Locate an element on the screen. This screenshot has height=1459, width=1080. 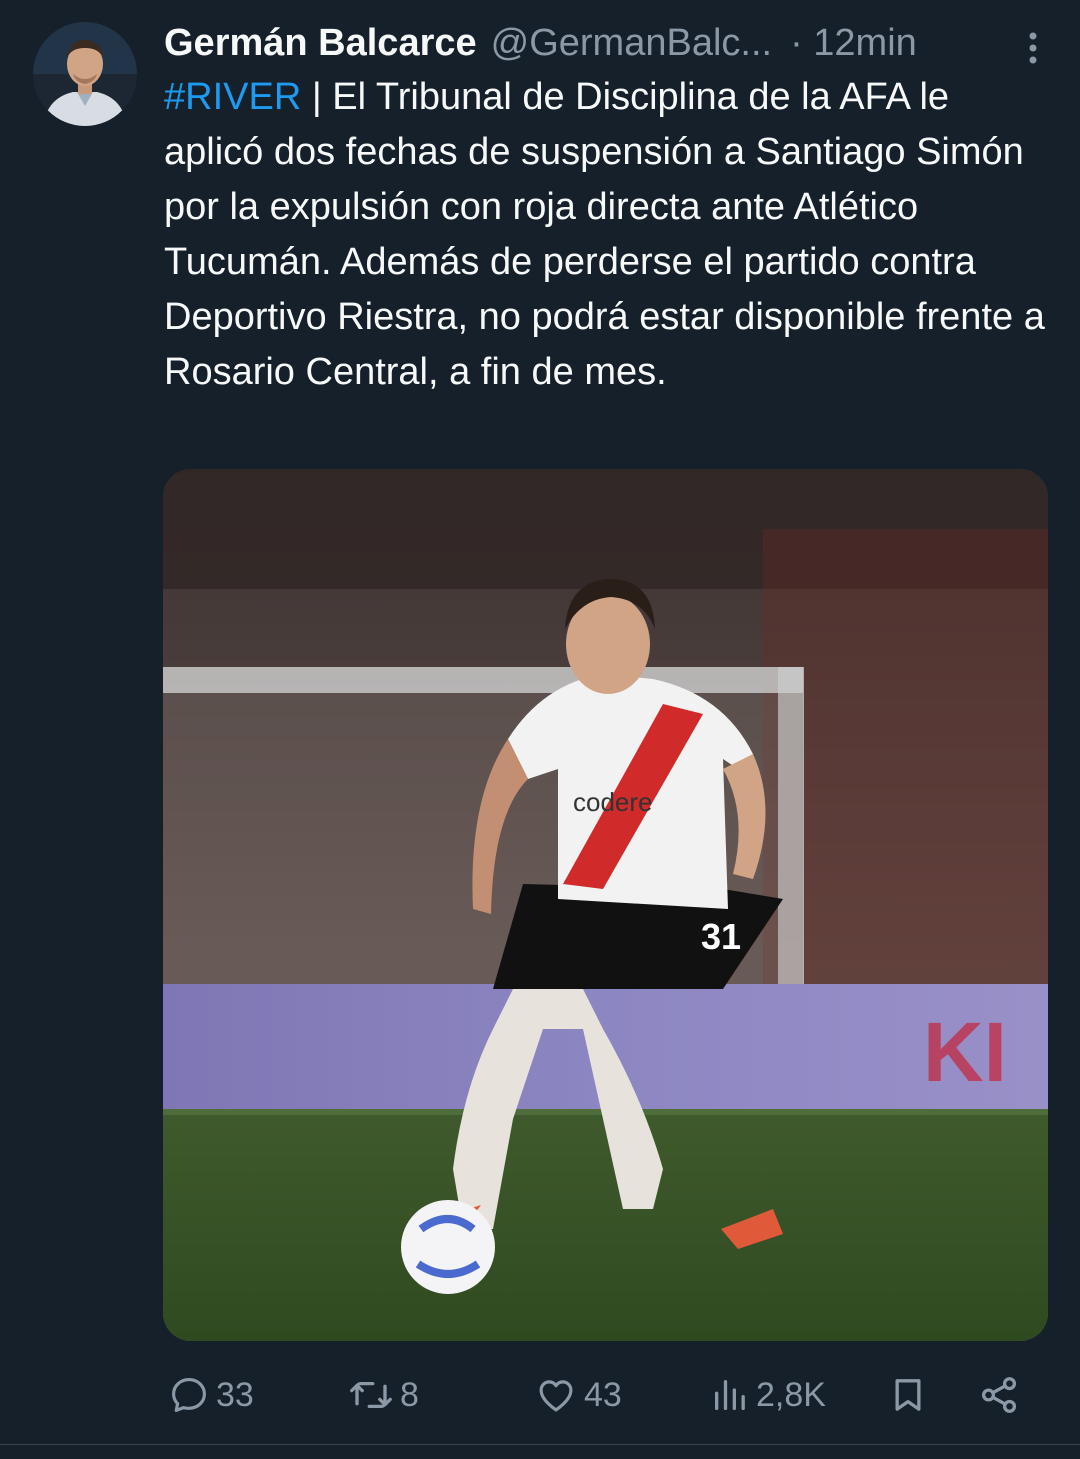
reply-icon is located at coordinates (189, 1395).